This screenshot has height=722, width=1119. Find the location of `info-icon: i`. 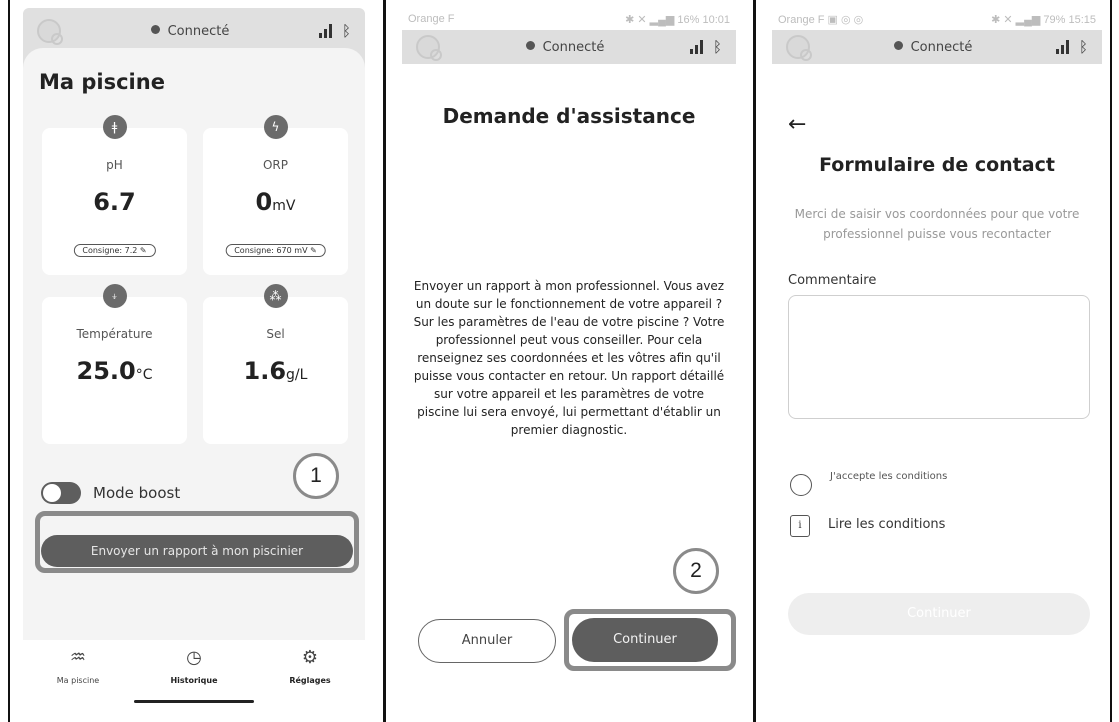

info-icon: i is located at coordinates (800, 526).